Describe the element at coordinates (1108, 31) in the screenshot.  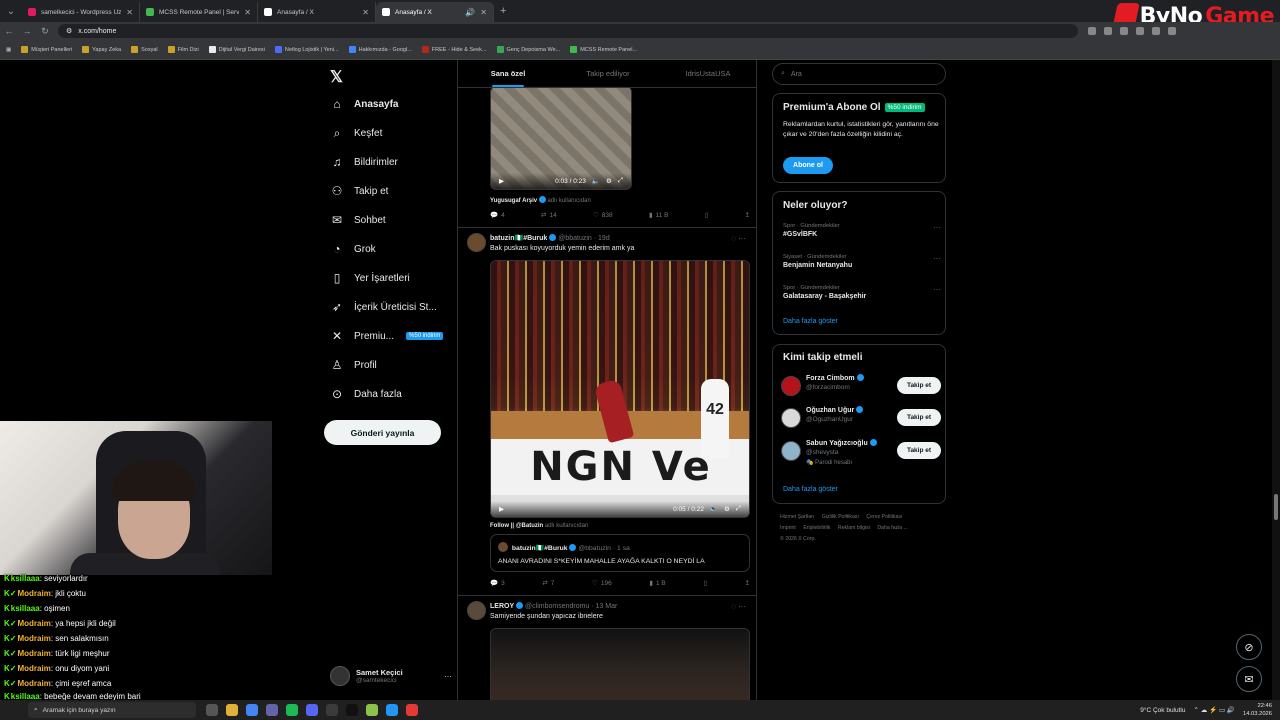
I see `star-icon` at that location.